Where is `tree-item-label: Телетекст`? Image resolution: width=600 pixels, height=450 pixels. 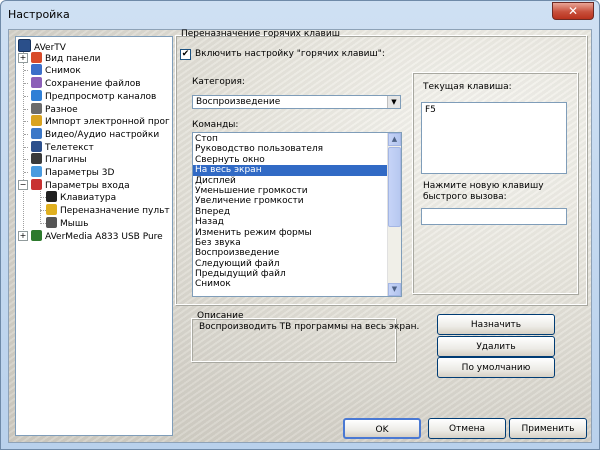
tree-item-label: Телетекст is located at coordinates (69, 147).